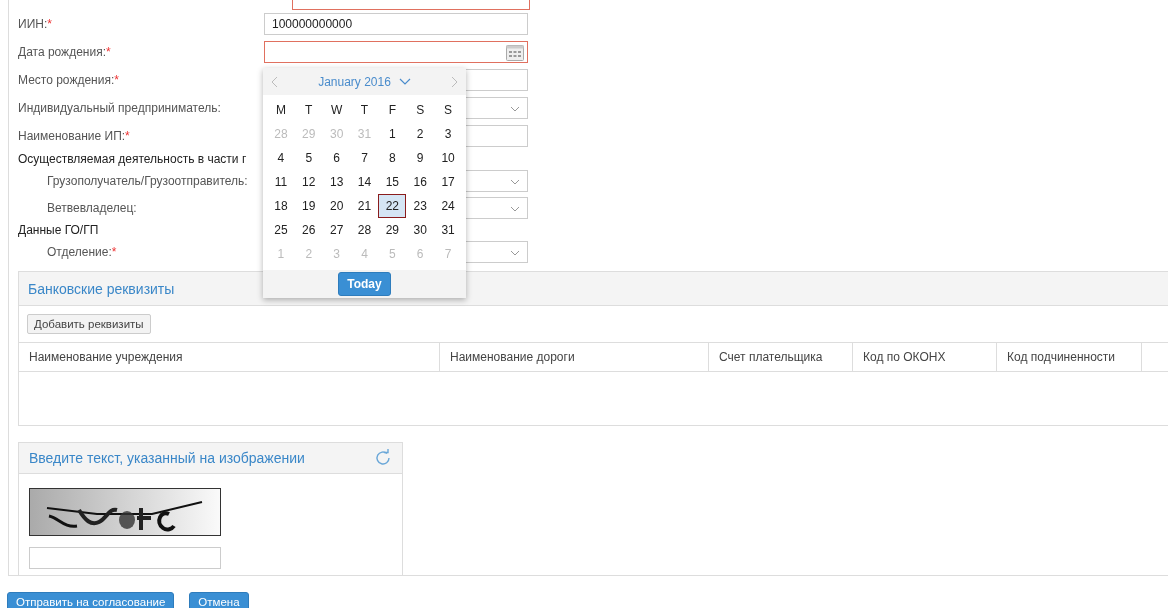  What do you see at coordinates (455, 81) in the screenshot?
I see `next-icon` at bounding box center [455, 81].